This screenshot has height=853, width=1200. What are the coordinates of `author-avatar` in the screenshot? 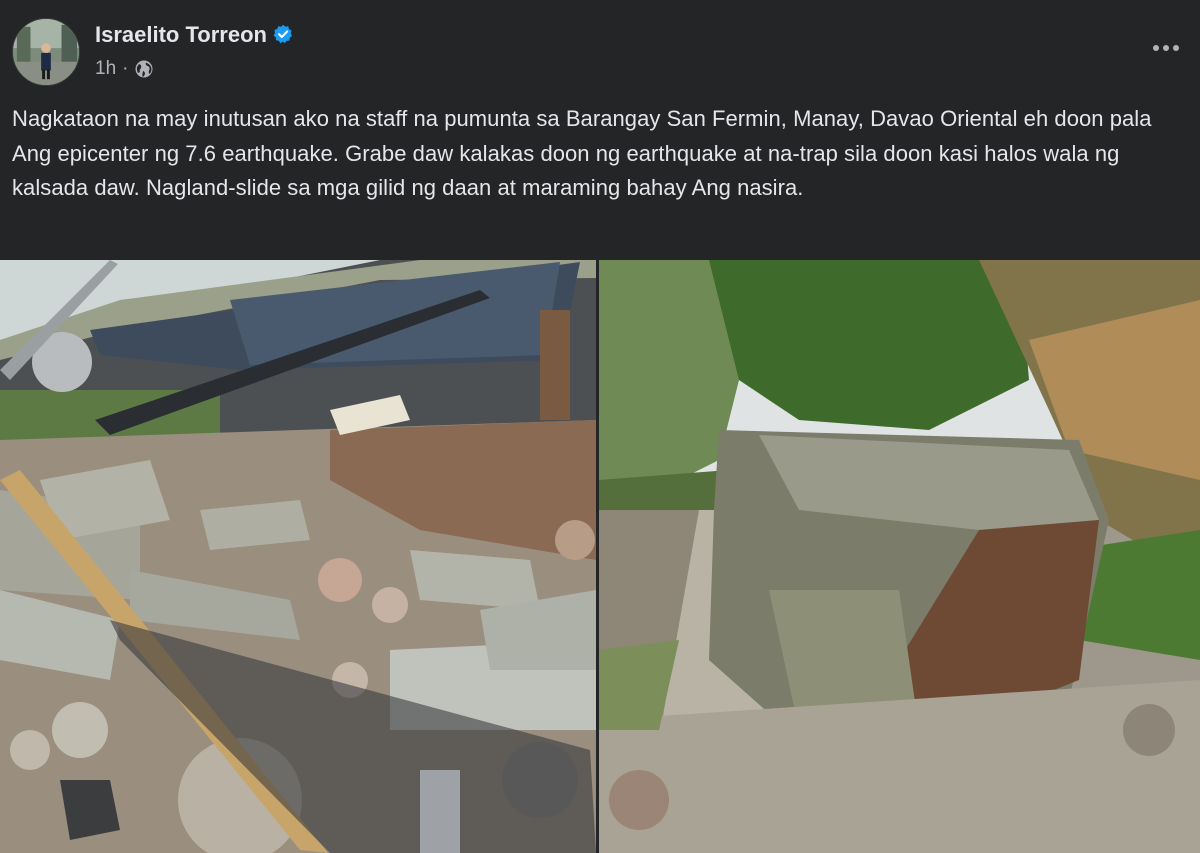 It's located at (46, 52).